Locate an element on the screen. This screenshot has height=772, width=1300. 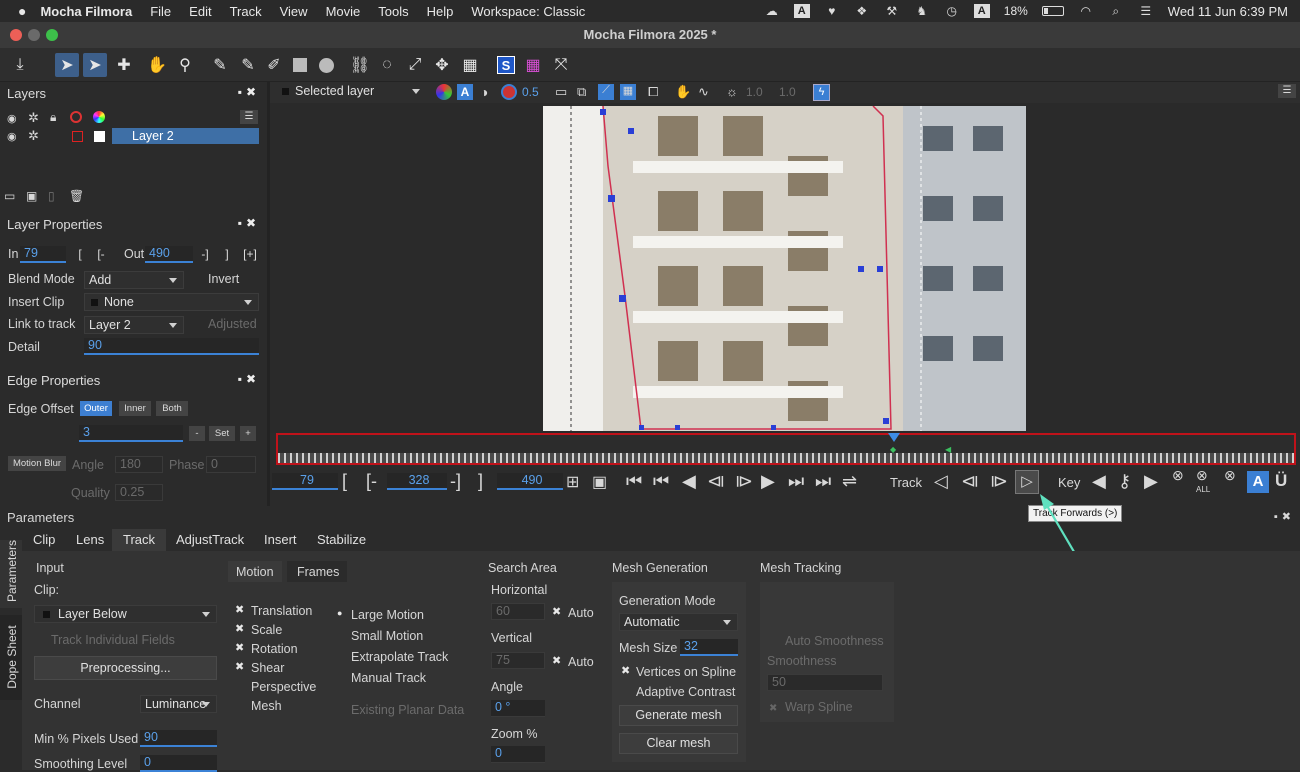
auto-smoothness-checkbox is located at coordinates (774, 641).